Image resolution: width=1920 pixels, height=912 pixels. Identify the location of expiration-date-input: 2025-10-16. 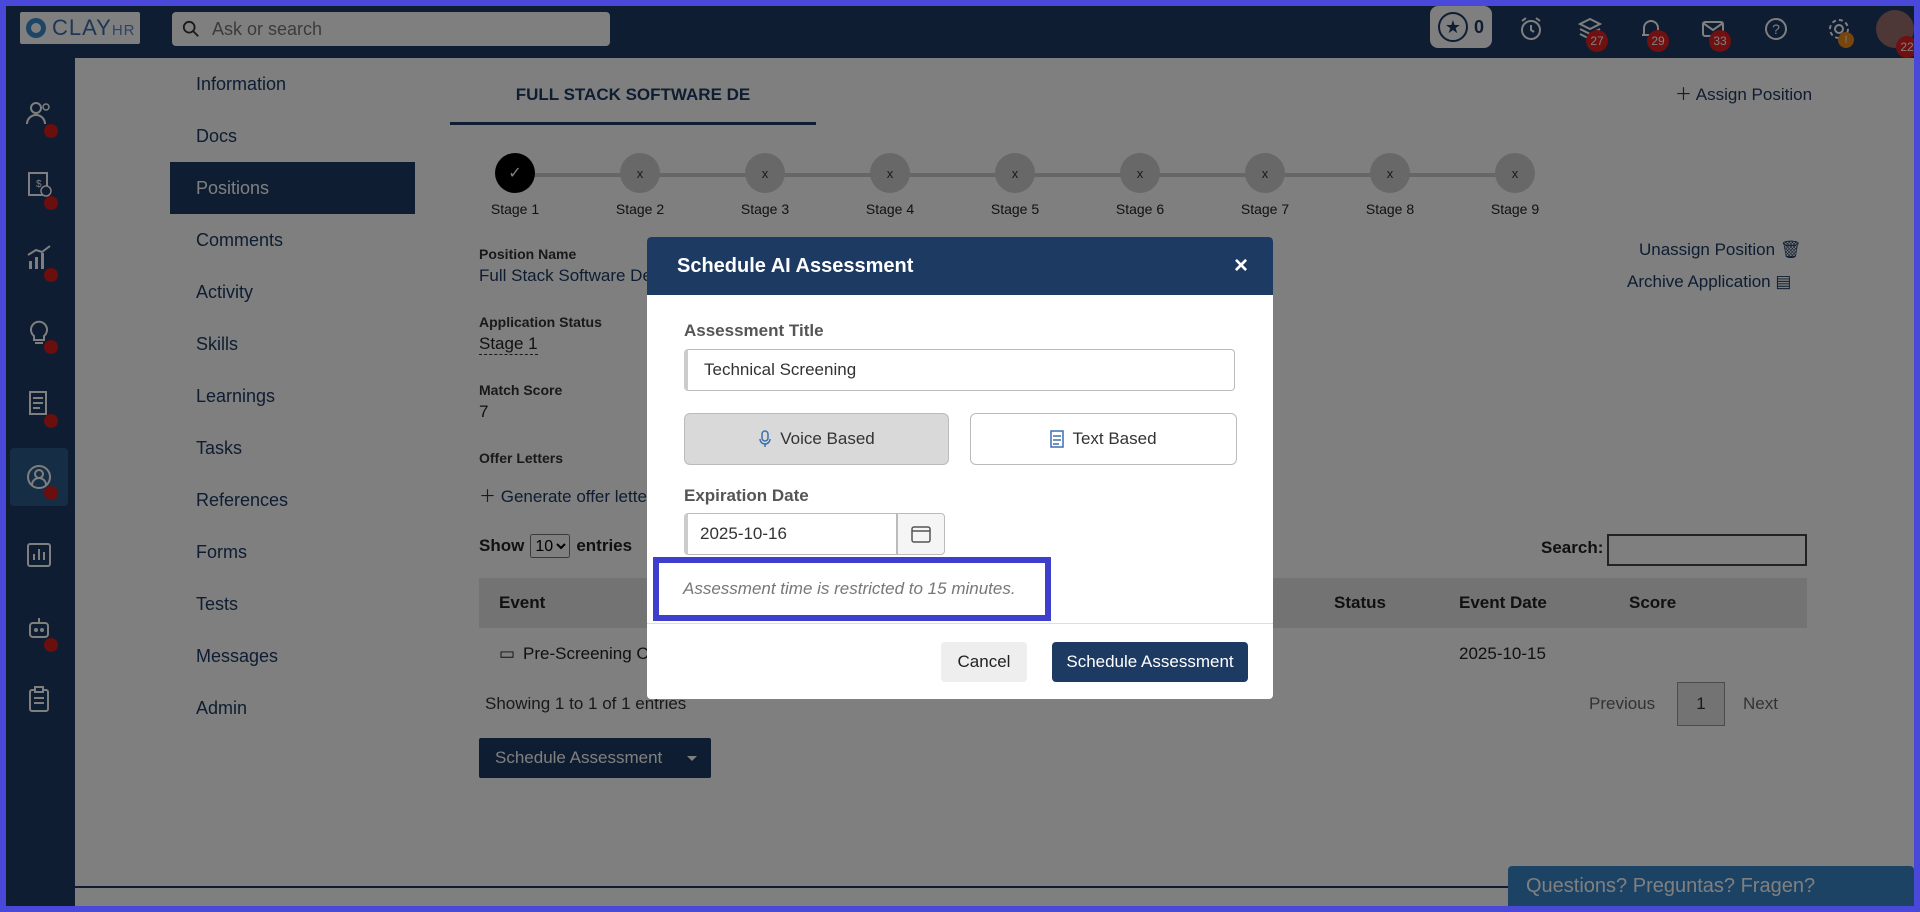
(790, 534).